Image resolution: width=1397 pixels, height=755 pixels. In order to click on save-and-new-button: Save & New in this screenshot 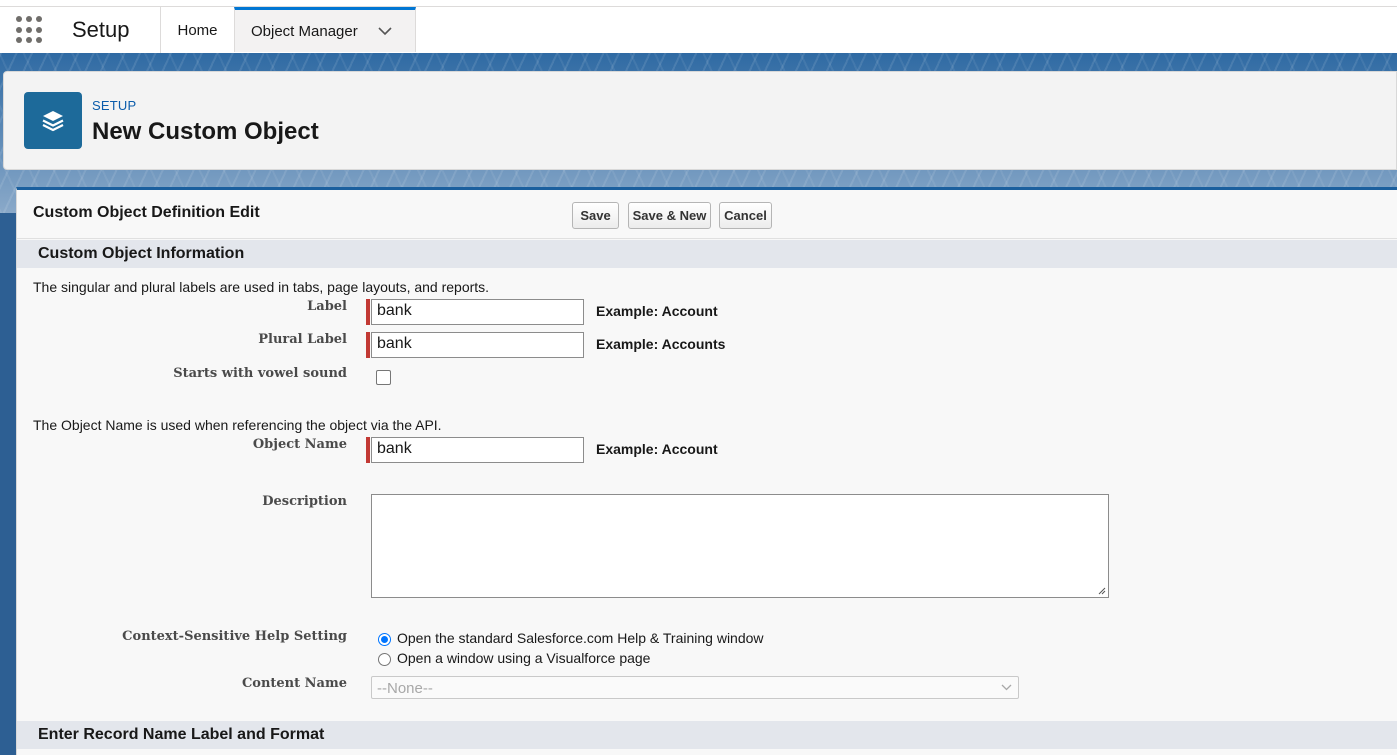, I will do `click(669, 215)`.